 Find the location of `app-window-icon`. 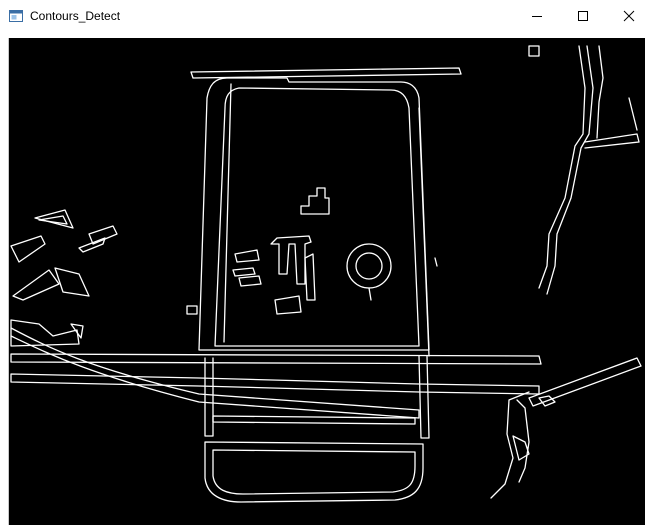

app-window-icon is located at coordinates (16, 16).